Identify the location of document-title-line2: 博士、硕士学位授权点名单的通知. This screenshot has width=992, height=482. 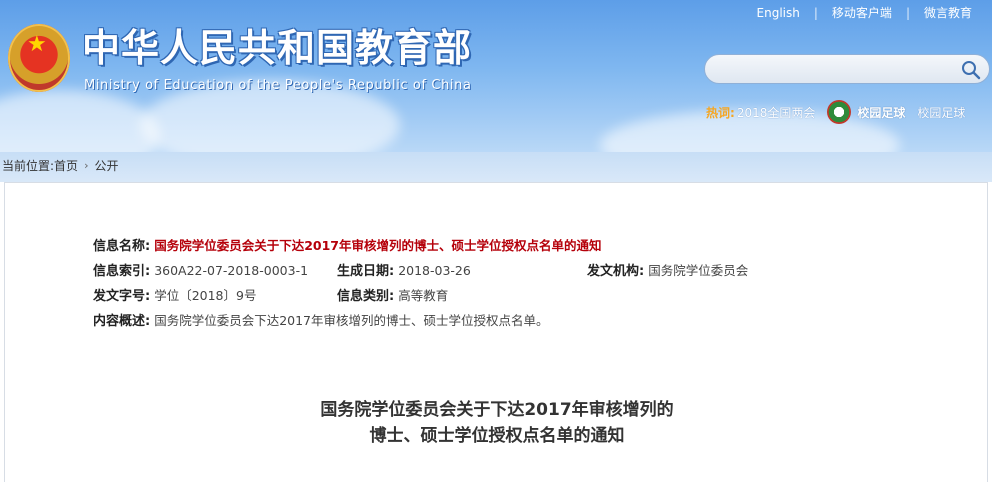
(497, 436).